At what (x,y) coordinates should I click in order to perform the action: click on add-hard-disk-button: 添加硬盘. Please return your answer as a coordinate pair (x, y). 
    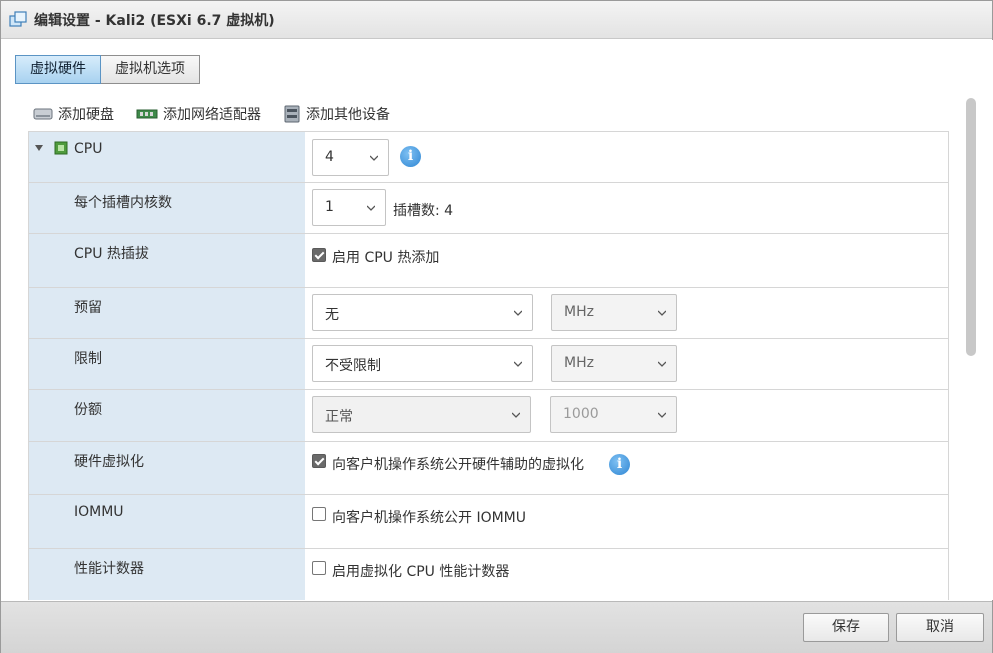
    Looking at the image, I should click on (73, 114).